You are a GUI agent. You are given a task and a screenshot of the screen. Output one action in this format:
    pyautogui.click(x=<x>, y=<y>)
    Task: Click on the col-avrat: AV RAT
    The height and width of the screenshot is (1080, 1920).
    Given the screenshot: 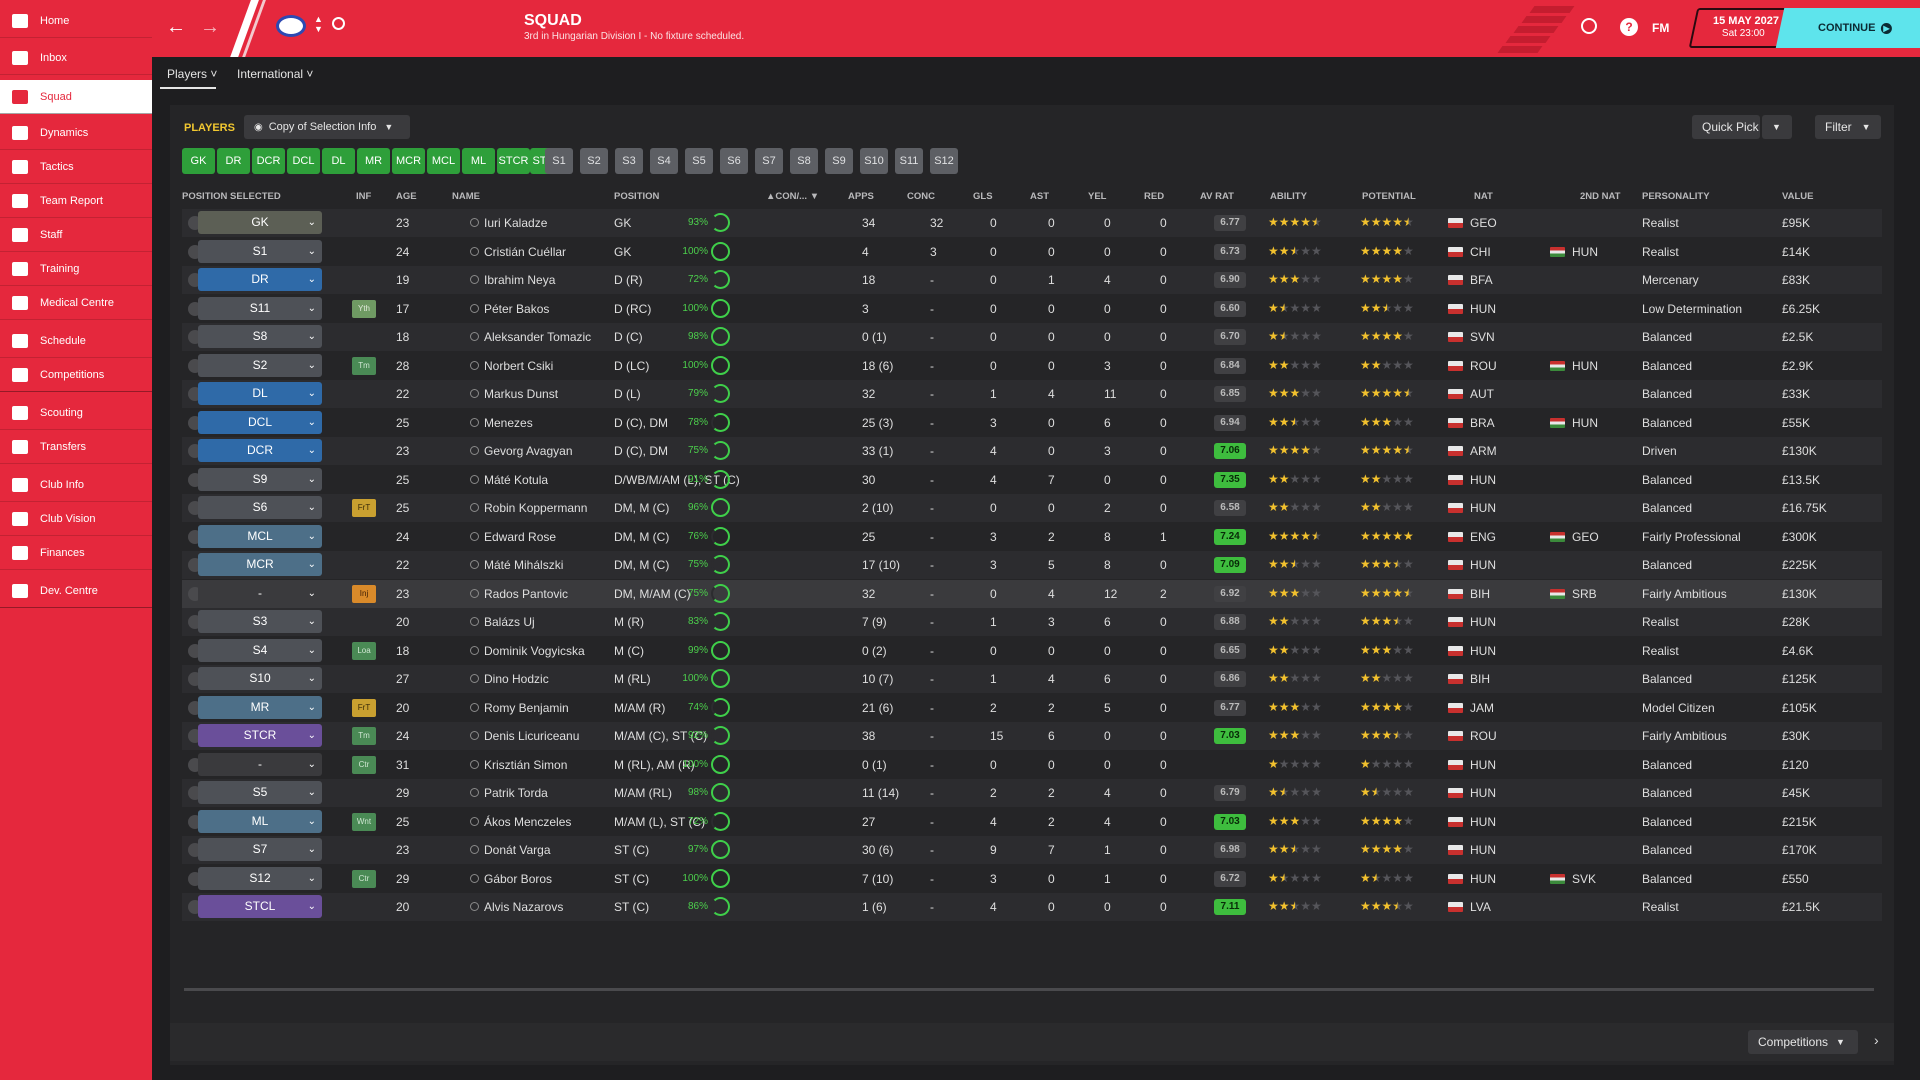 What is the action you would take?
    pyautogui.click(x=1217, y=196)
    